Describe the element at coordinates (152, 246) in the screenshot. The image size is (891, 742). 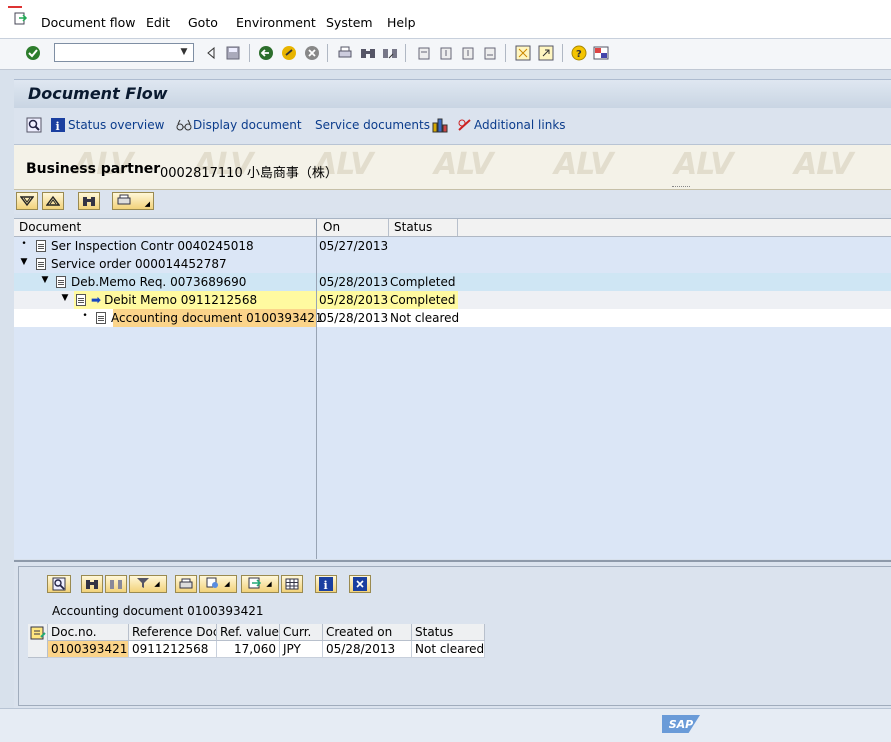
I see `tree-row-document: Ser Inspection Contr 0040245018` at that location.